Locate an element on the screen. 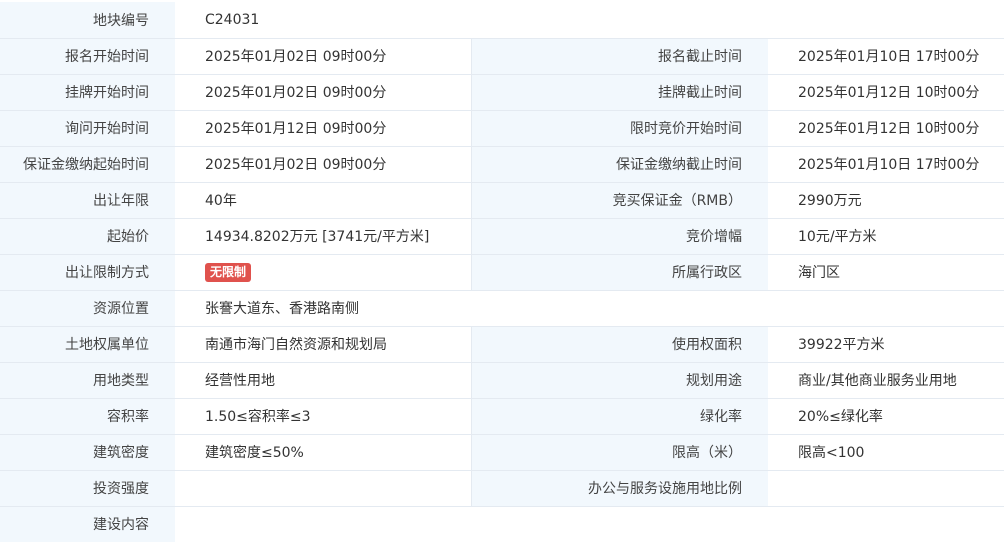  land-owner-value: 南通市海门自然资源和规划局 is located at coordinates (323, 344).